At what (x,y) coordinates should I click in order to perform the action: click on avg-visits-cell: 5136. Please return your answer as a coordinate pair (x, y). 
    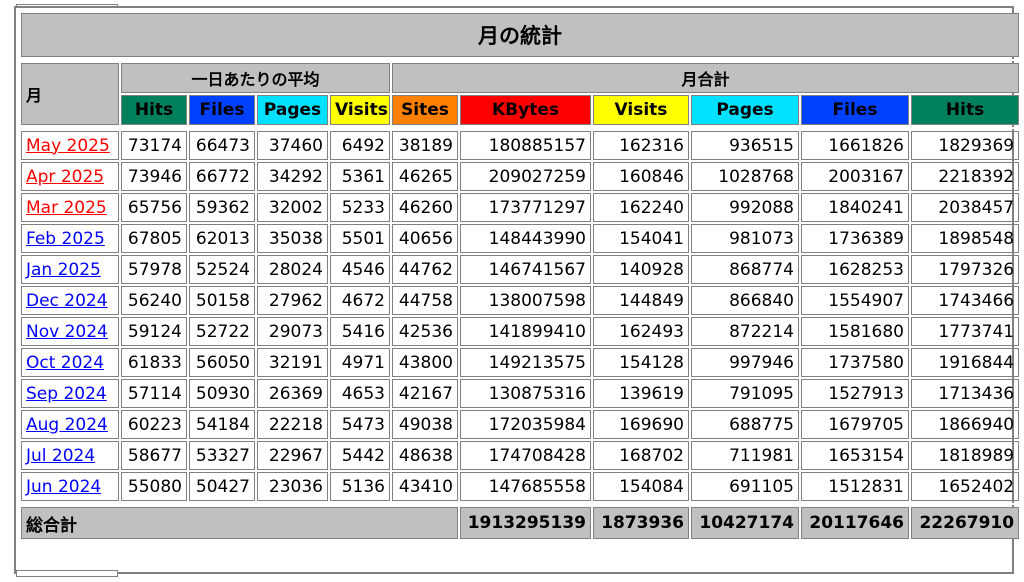
    Looking at the image, I should click on (360, 486).